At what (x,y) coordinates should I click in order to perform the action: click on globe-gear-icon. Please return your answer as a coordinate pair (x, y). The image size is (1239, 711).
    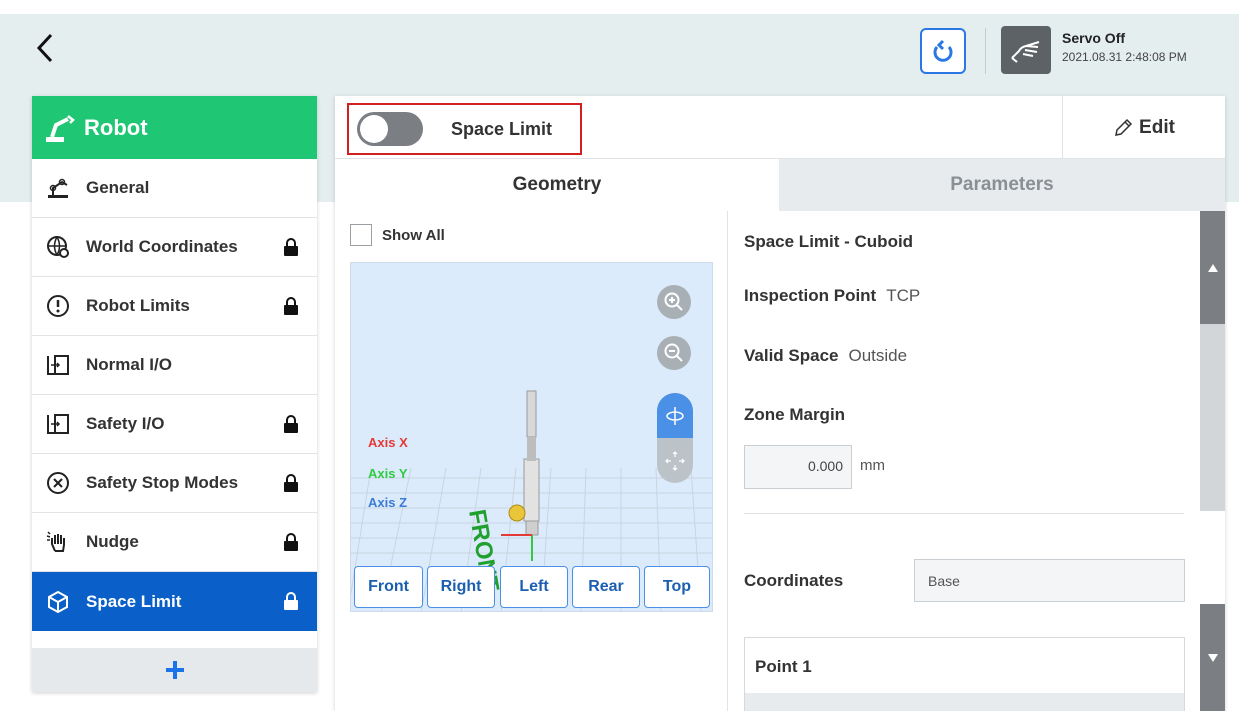
    Looking at the image, I should click on (58, 247).